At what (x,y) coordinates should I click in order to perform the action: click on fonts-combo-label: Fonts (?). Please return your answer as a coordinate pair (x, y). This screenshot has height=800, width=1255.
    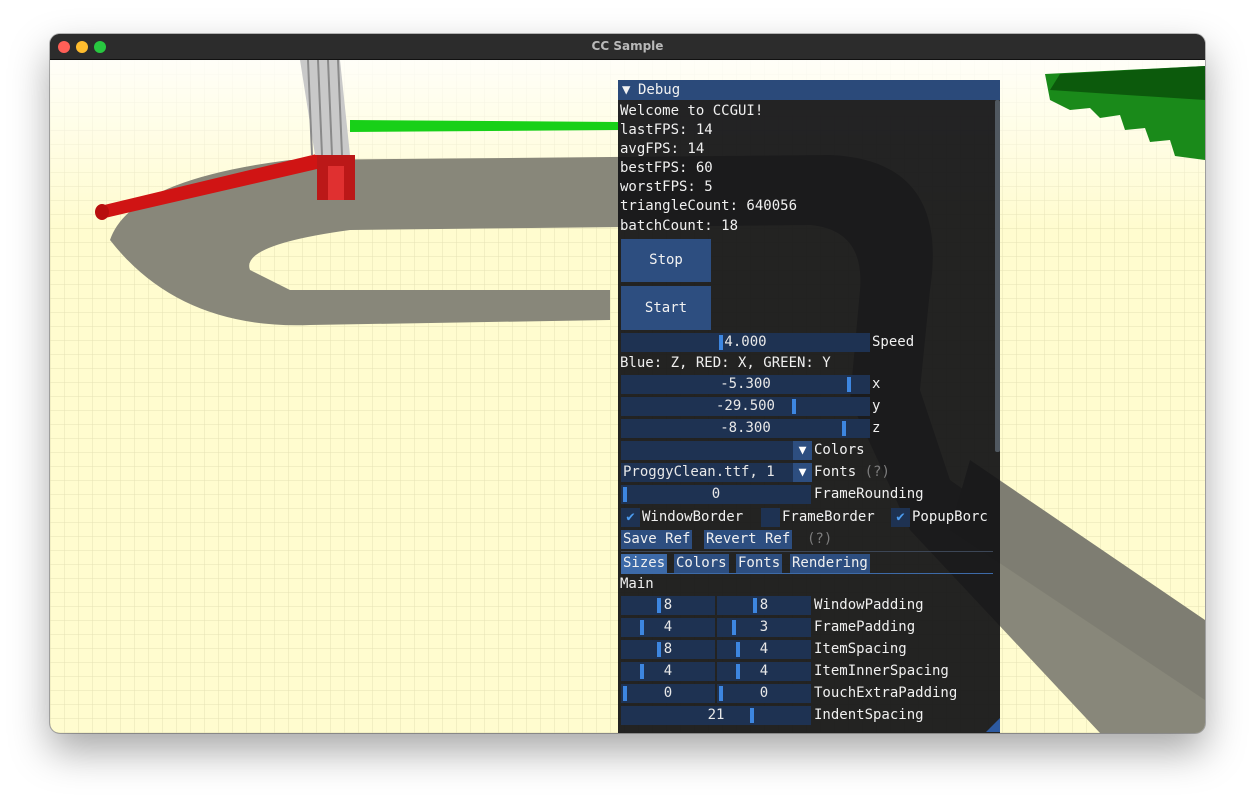
    Looking at the image, I should click on (852, 472).